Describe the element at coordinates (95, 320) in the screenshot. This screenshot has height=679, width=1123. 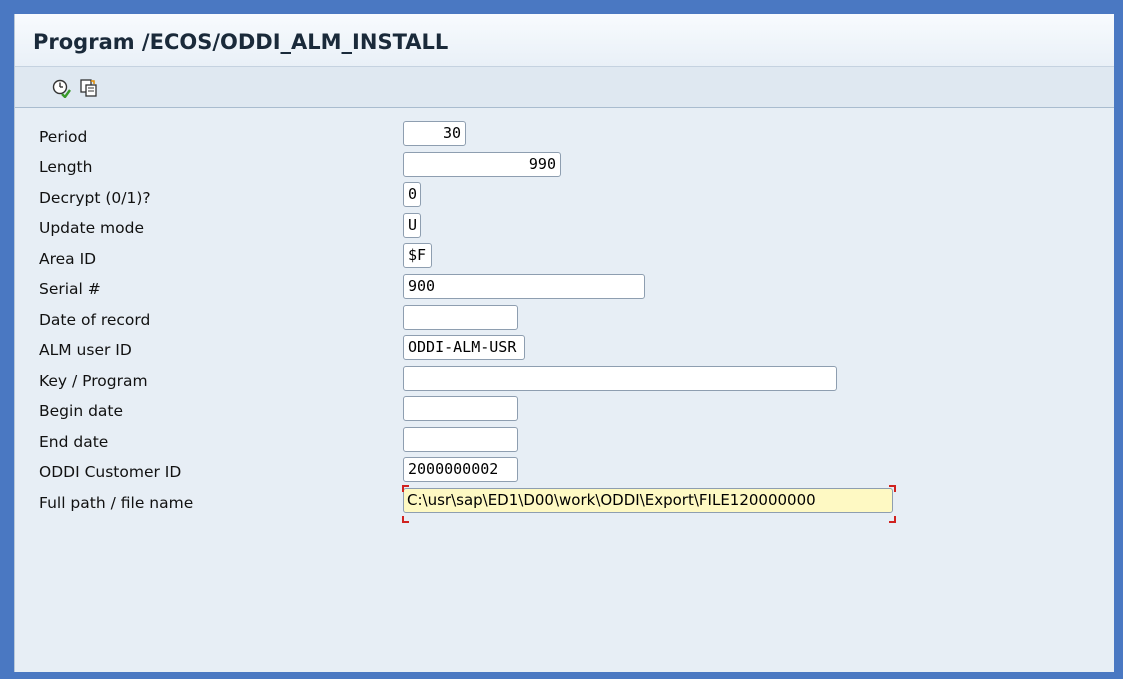
I see `date-of-record-label: Date of record` at that location.